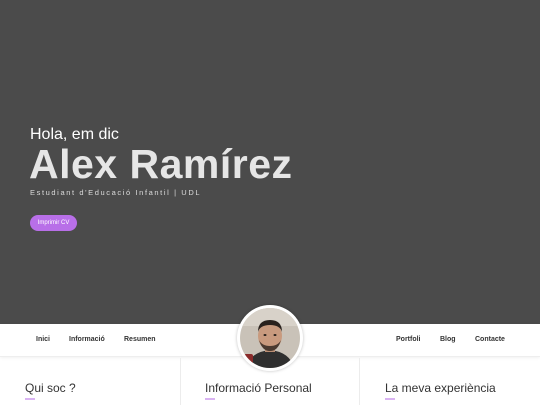  What do you see at coordinates (408, 339) in the screenshot?
I see `nav-item-portfoli: Portfoli` at bounding box center [408, 339].